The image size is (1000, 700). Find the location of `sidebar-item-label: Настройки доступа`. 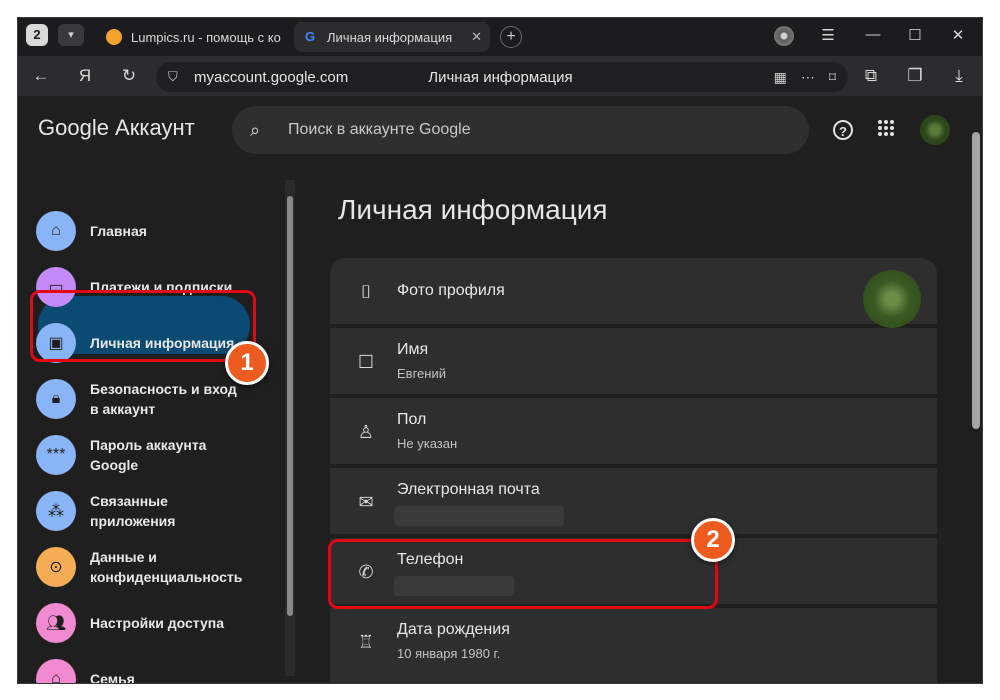

sidebar-item-label: Настройки доступа is located at coordinates (157, 623).